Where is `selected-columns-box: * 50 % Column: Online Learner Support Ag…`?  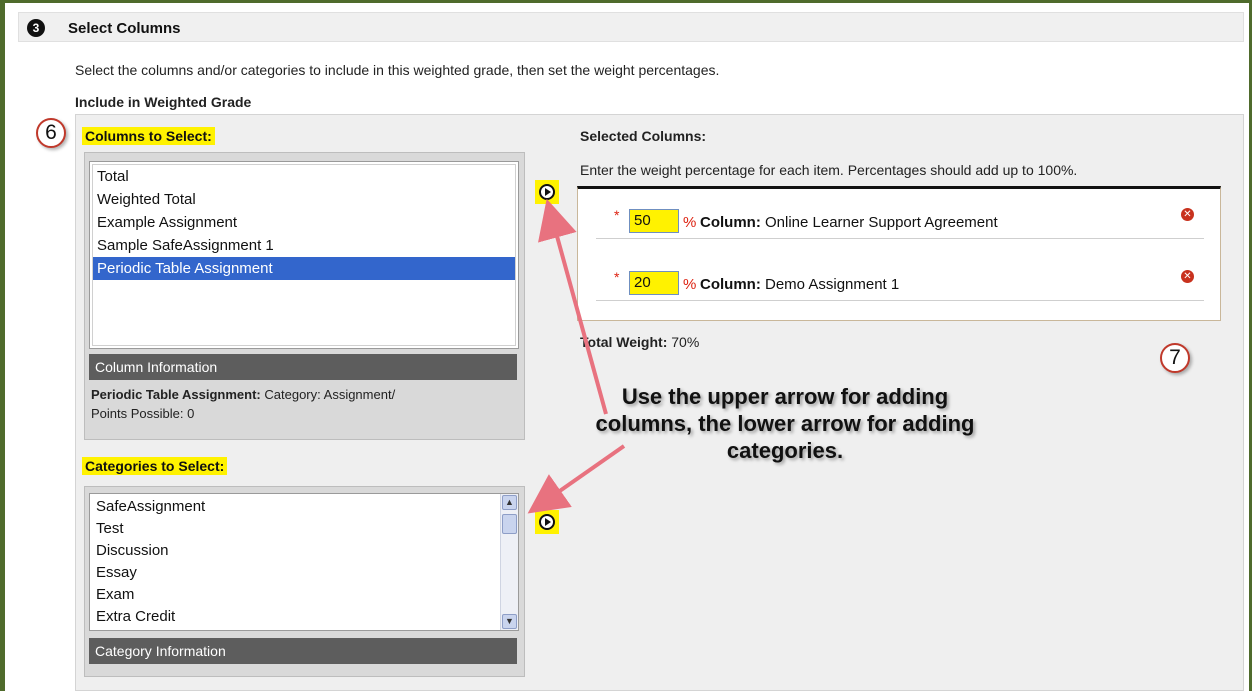 selected-columns-box: * 50 % Column: Online Learner Support Ag… is located at coordinates (899, 253).